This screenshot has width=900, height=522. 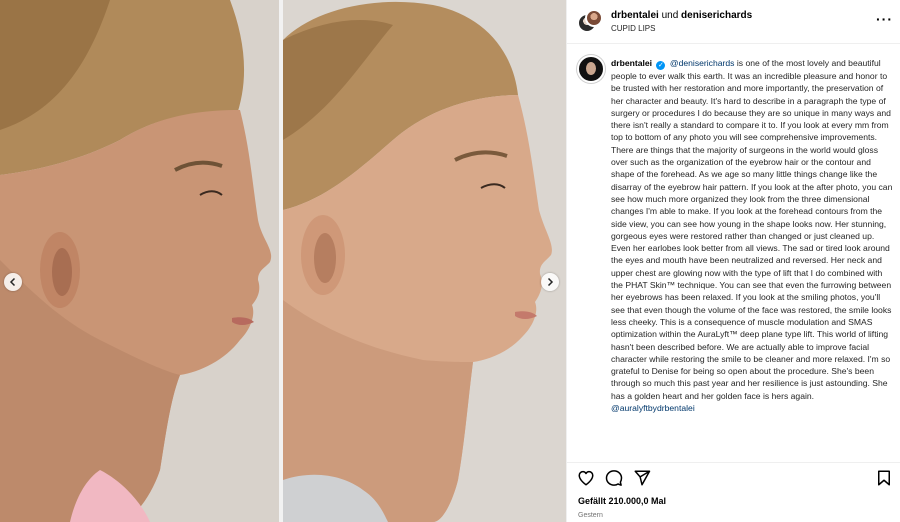 I want to click on caption-author-link: drbentalei, so click(x=631, y=63).